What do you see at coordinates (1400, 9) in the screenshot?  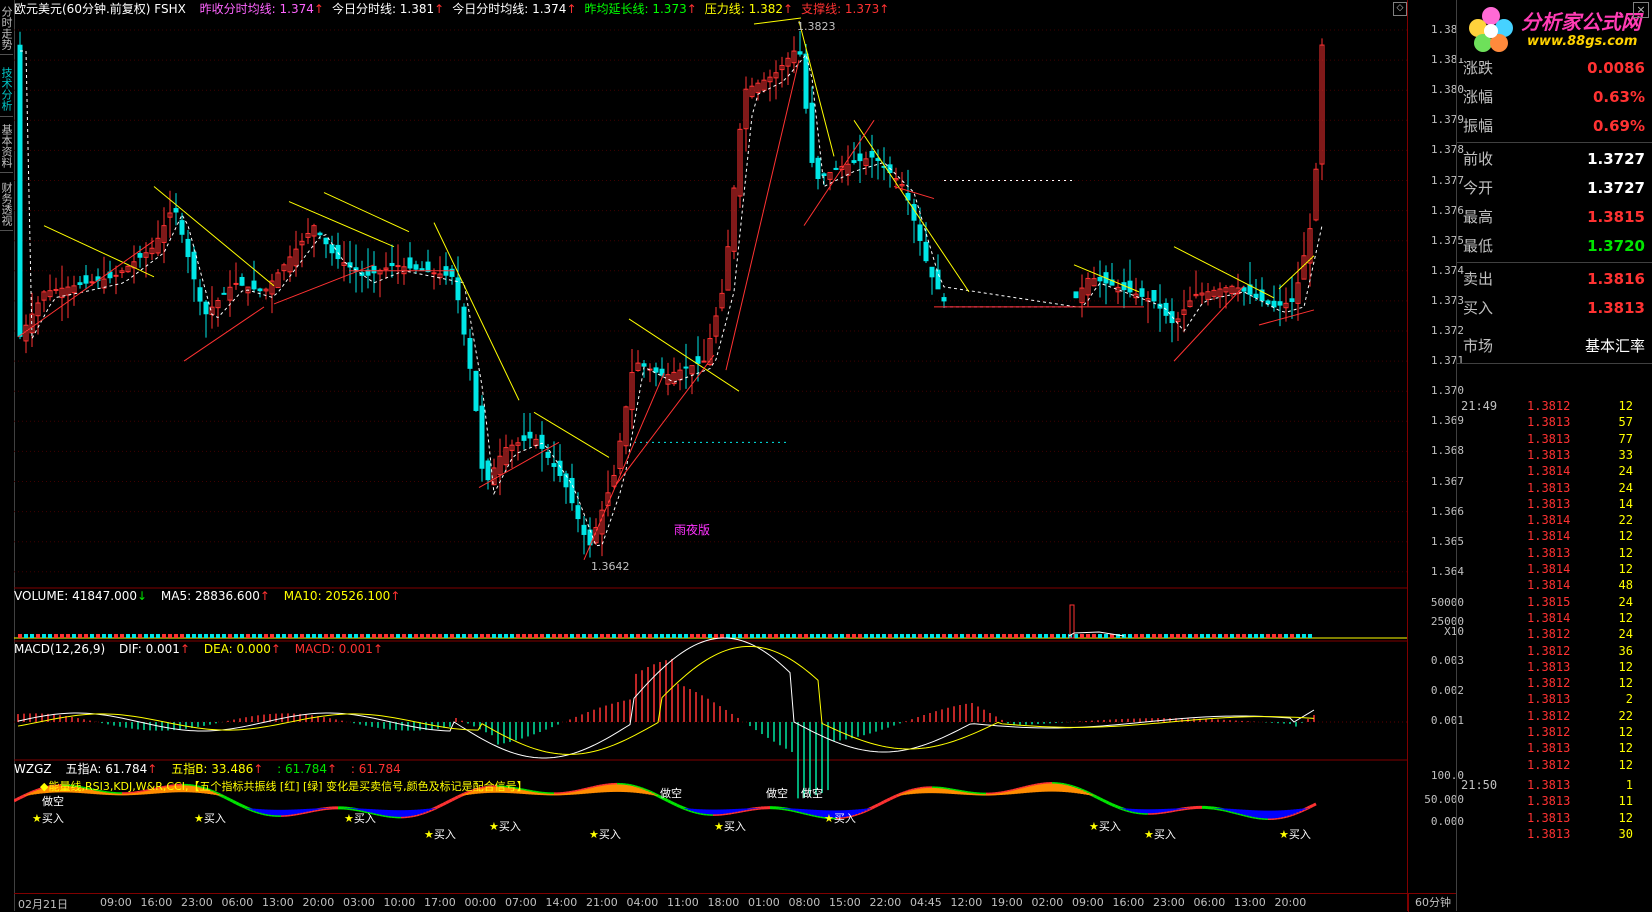 I see `chart-settings-icon: ◇` at bounding box center [1400, 9].